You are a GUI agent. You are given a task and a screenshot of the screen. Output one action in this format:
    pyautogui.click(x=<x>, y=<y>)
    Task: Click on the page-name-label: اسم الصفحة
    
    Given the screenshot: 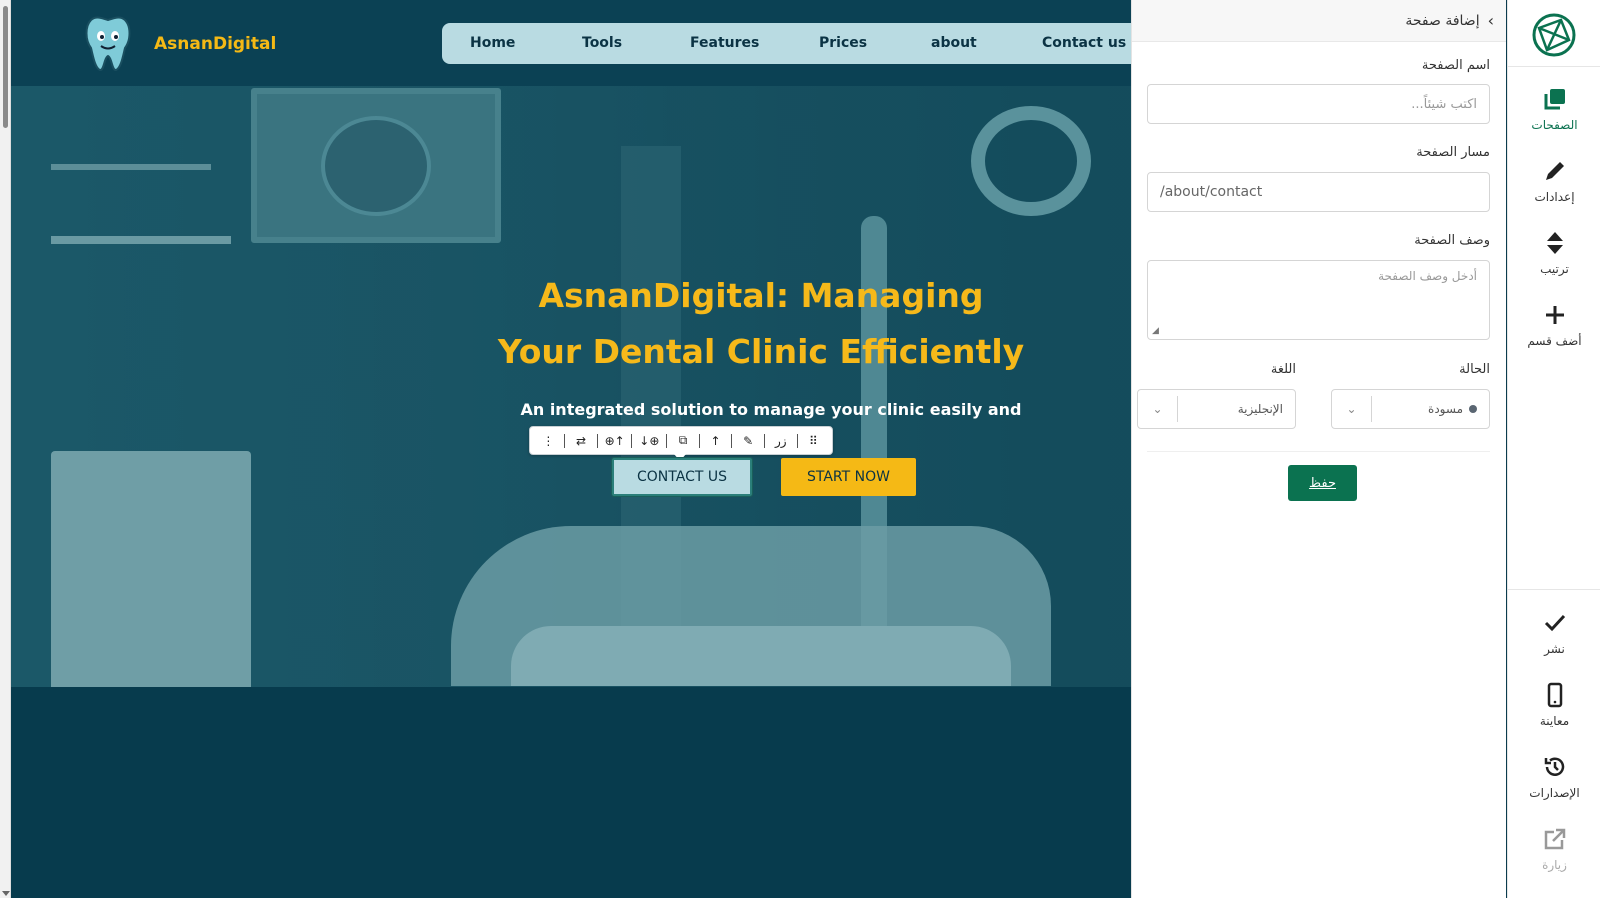 What is the action you would take?
    pyautogui.click(x=1455, y=65)
    